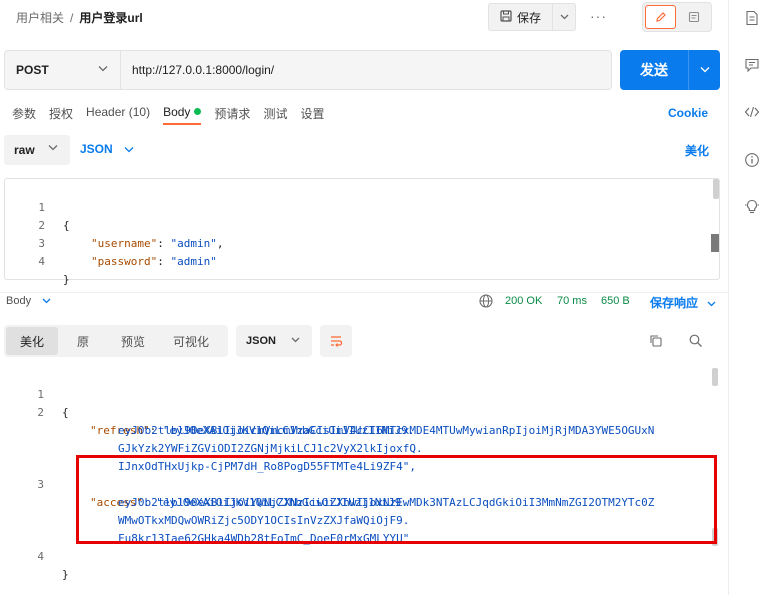 The image size is (774, 595). Describe the element at coordinates (124, 261) in the screenshot. I see `json-key: "password"` at that location.